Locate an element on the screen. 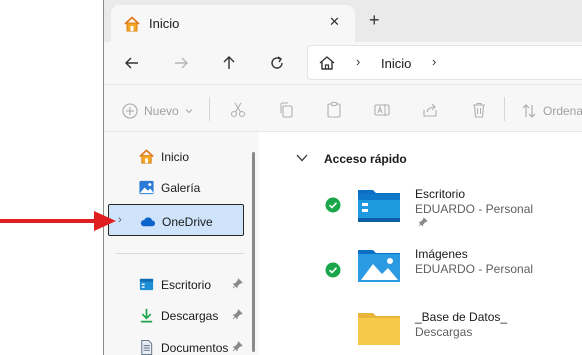 Image resolution: width=582 pixels, height=355 pixels. refresh-icon is located at coordinates (277, 62).